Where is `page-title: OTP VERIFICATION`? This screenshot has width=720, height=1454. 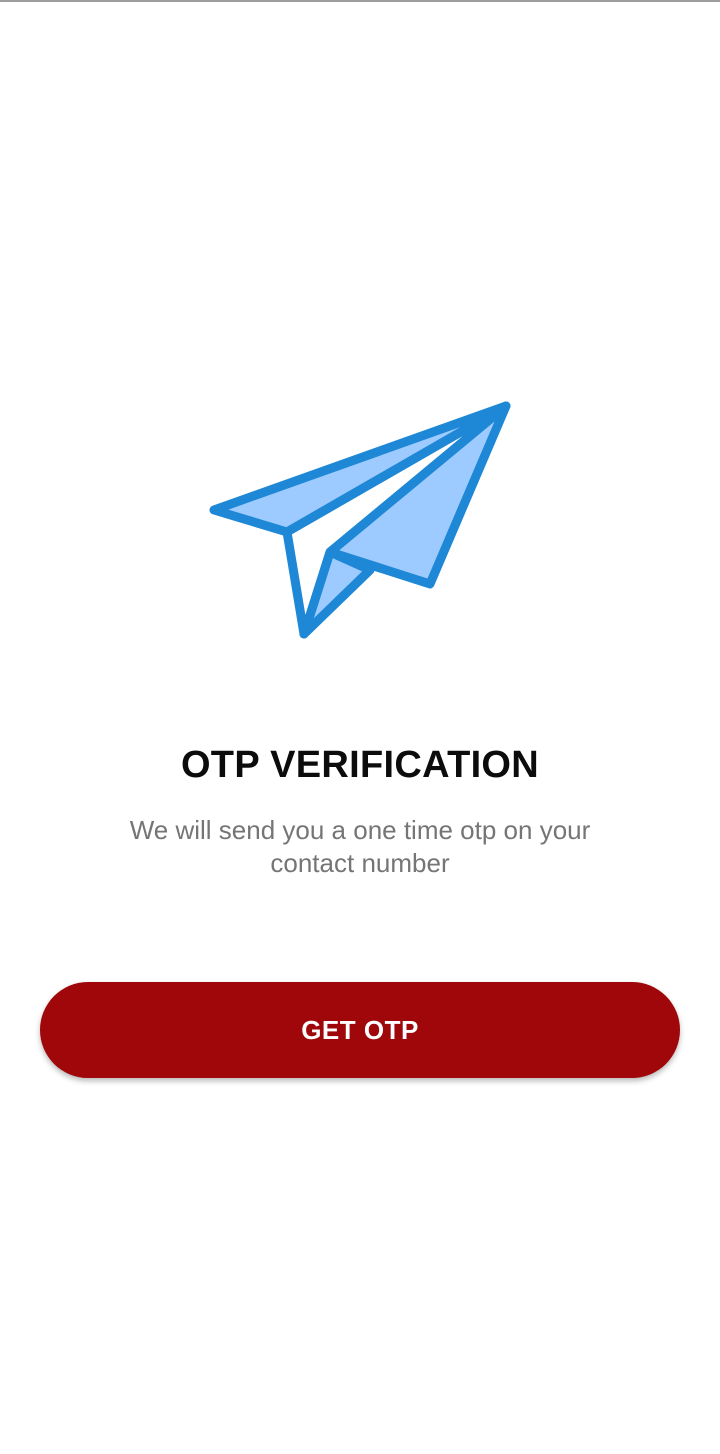
page-title: OTP VERIFICATION is located at coordinates (360, 765).